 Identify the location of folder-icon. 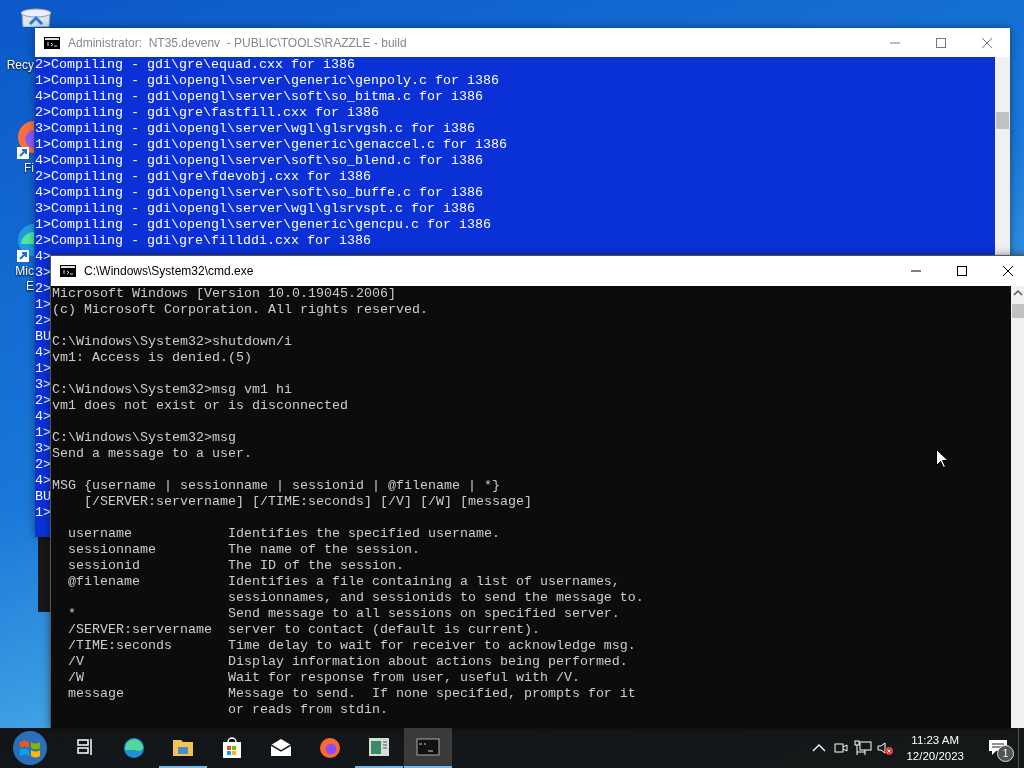
(183, 748).